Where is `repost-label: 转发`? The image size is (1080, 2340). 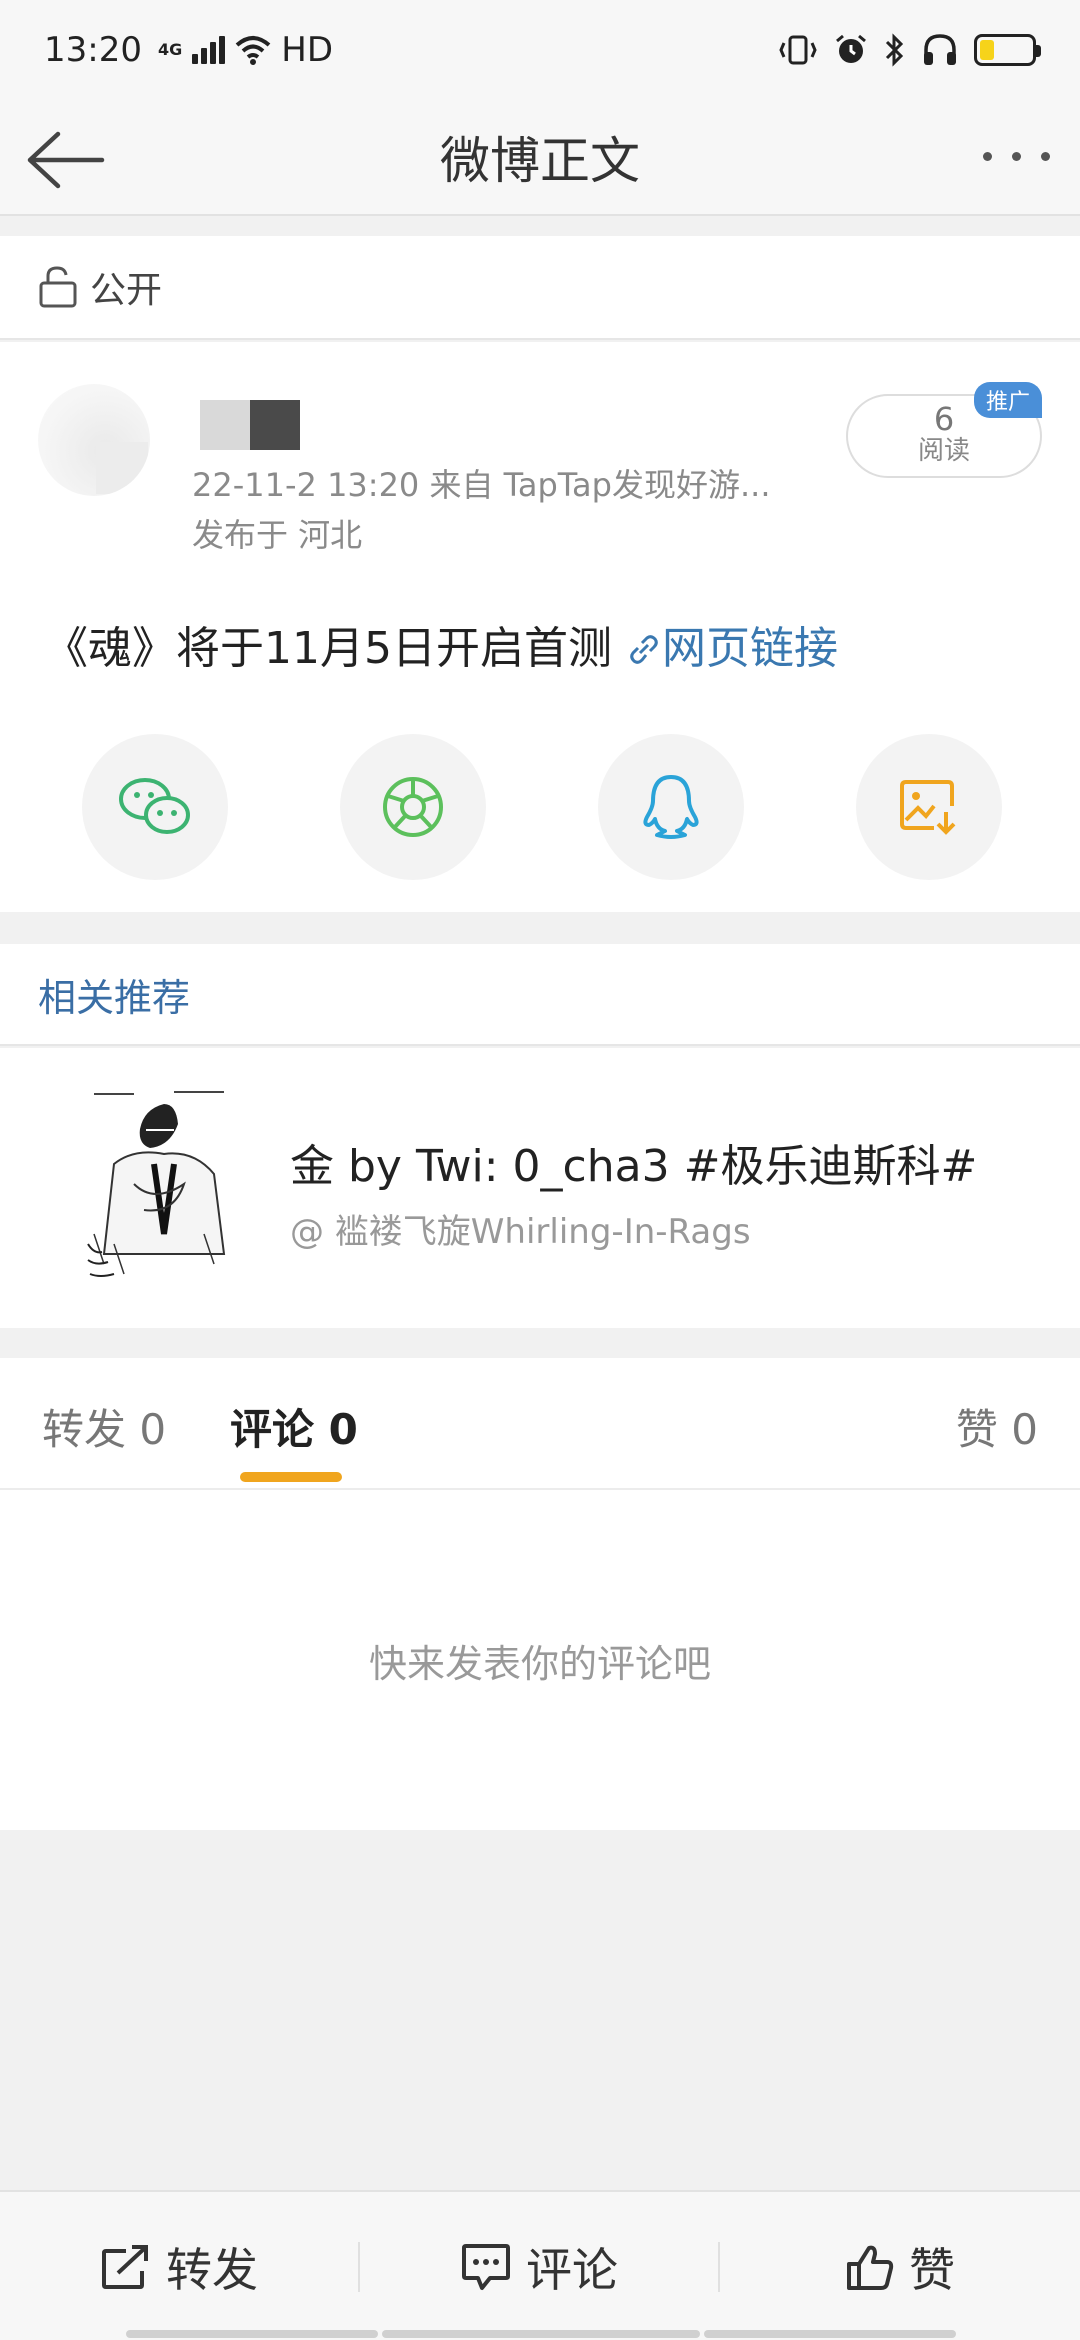 repost-label: 转发 is located at coordinates (212, 2270).